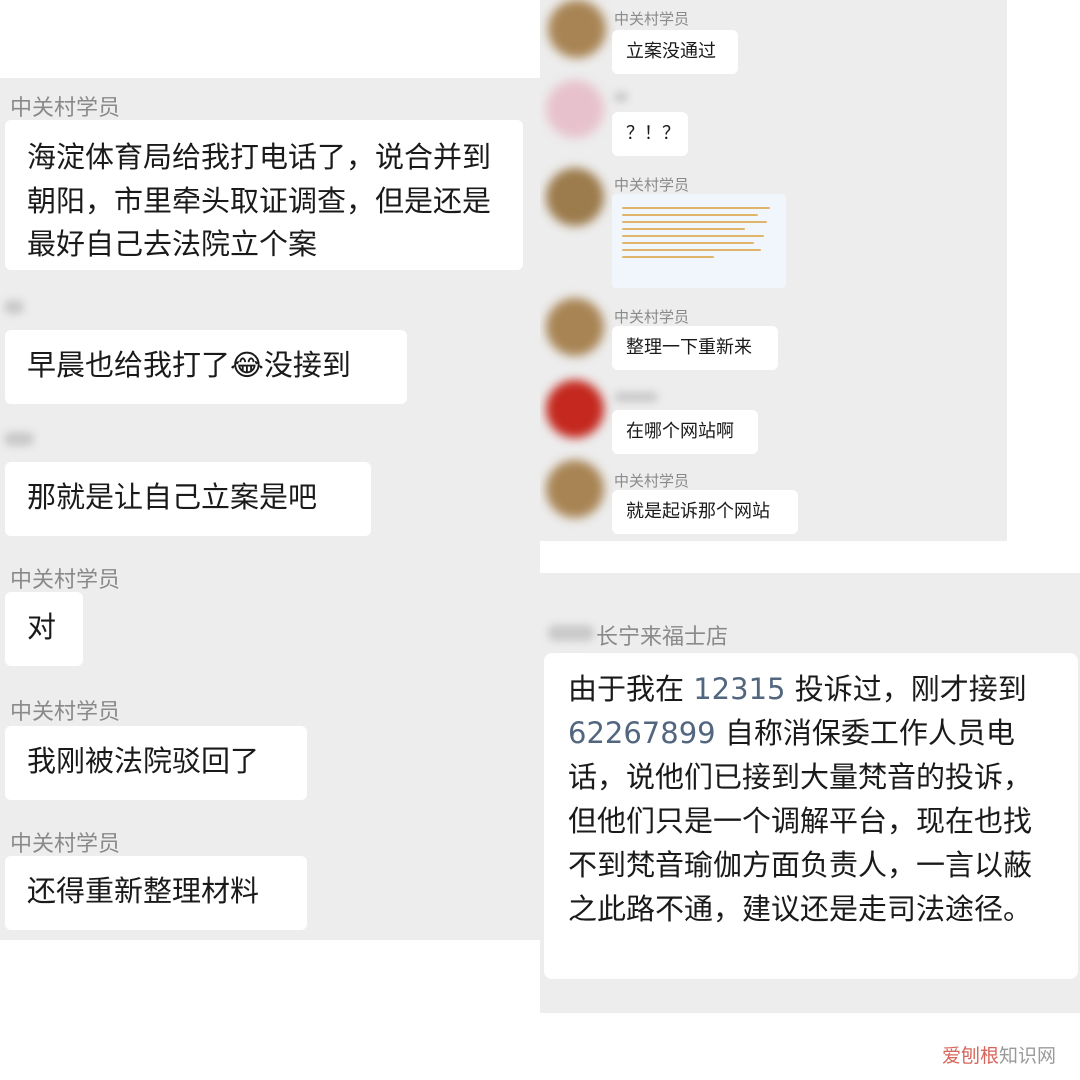 Image resolution: width=1080 pixels, height=1080 pixels. I want to click on site-watermark: 爱刨根知识网, so click(999, 1054).